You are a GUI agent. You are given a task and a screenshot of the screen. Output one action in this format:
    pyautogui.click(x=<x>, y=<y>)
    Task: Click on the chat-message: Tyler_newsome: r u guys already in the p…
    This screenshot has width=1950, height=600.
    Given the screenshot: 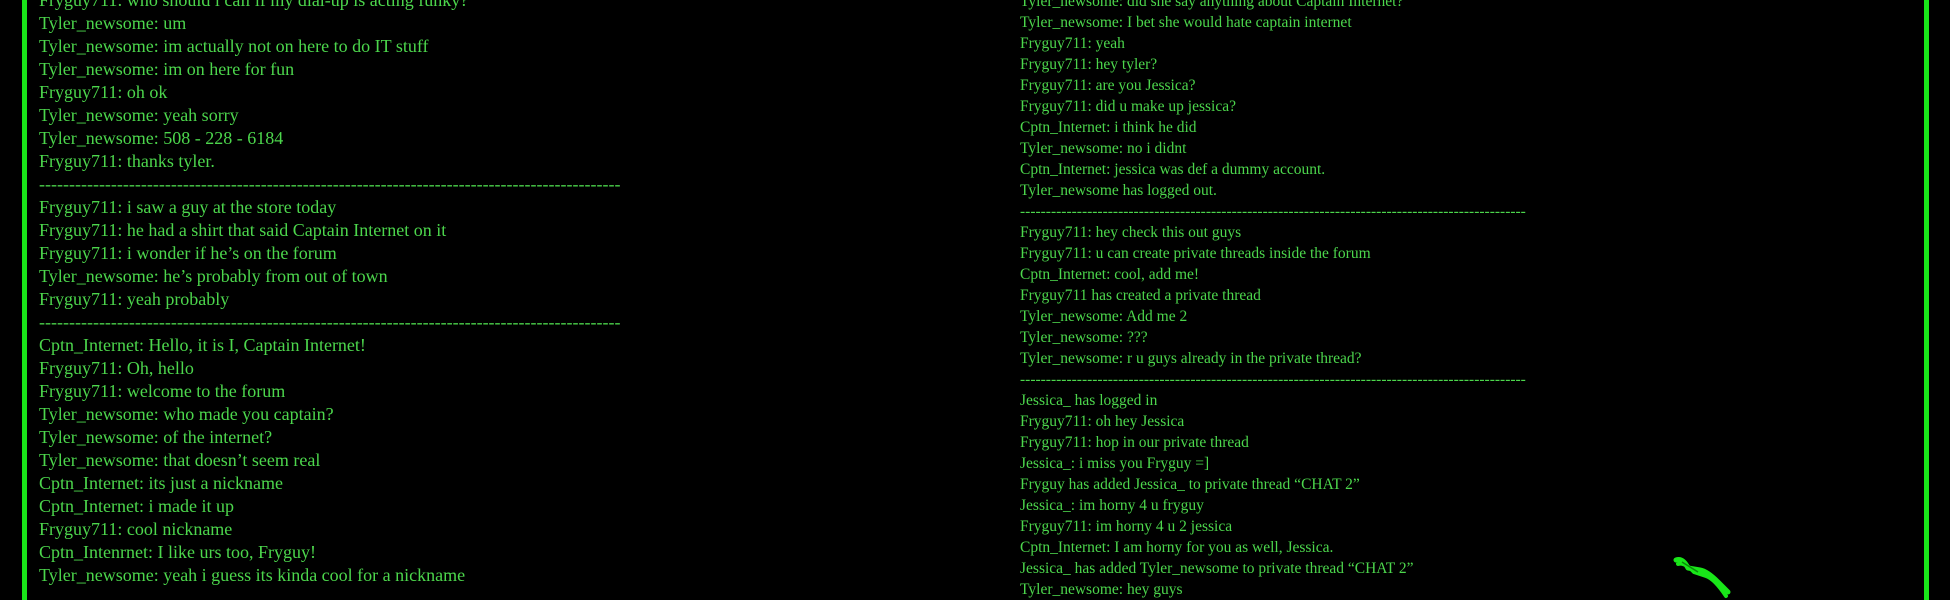 What is the action you would take?
    pyautogui.click(x=1191, y=358)
    